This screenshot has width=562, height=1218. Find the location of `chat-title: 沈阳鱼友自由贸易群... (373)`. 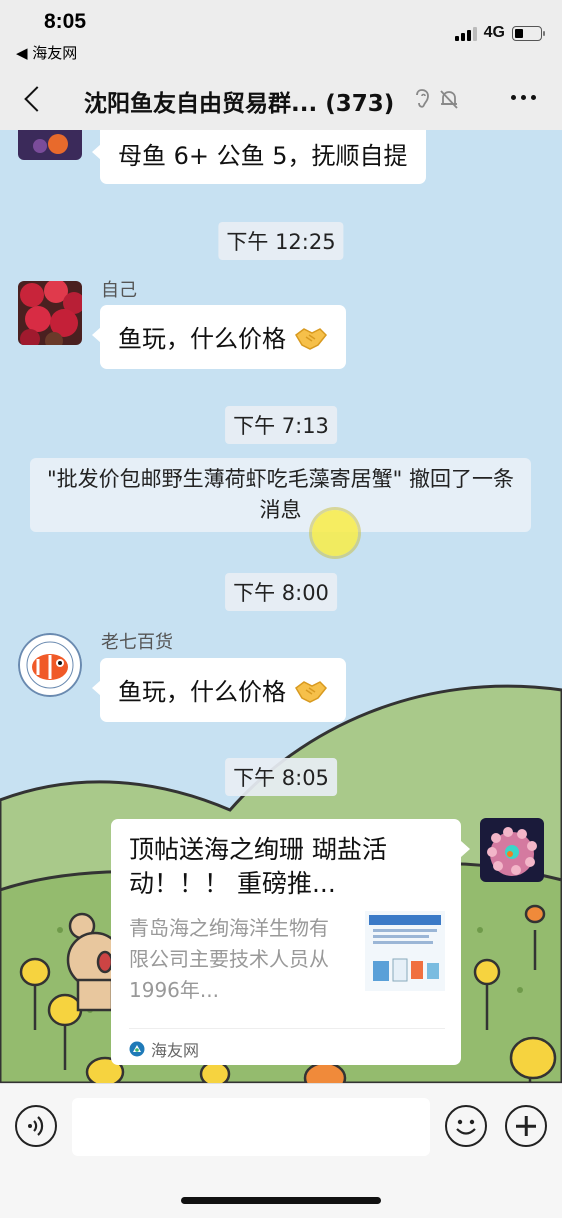

chat-title: 沈阳鱼友自由贸易群... (373) is located at coordinates (239, 104).